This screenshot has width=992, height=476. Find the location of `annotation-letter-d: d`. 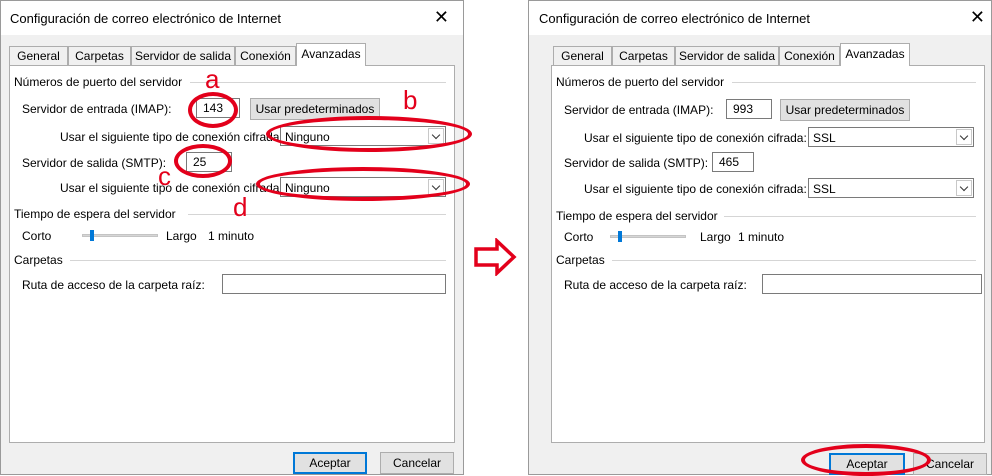

annotation-letter-d: d is located at coordinates (240, 207).